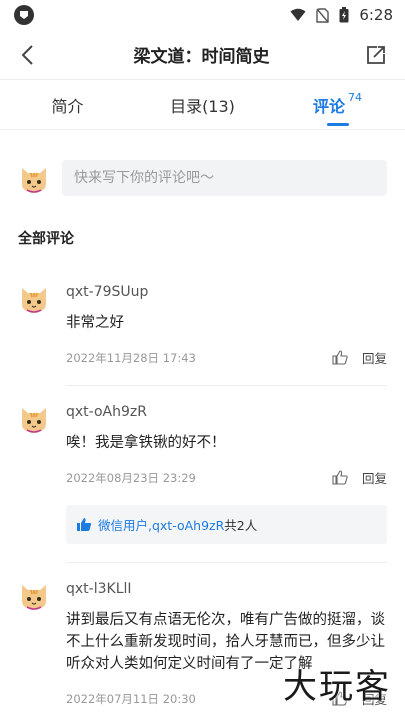 This screenshot has width=405, height=720. What do you see at coordinates (224, 178) in the screenshot?
I see `comment-input` at bounding box center [224, 178].